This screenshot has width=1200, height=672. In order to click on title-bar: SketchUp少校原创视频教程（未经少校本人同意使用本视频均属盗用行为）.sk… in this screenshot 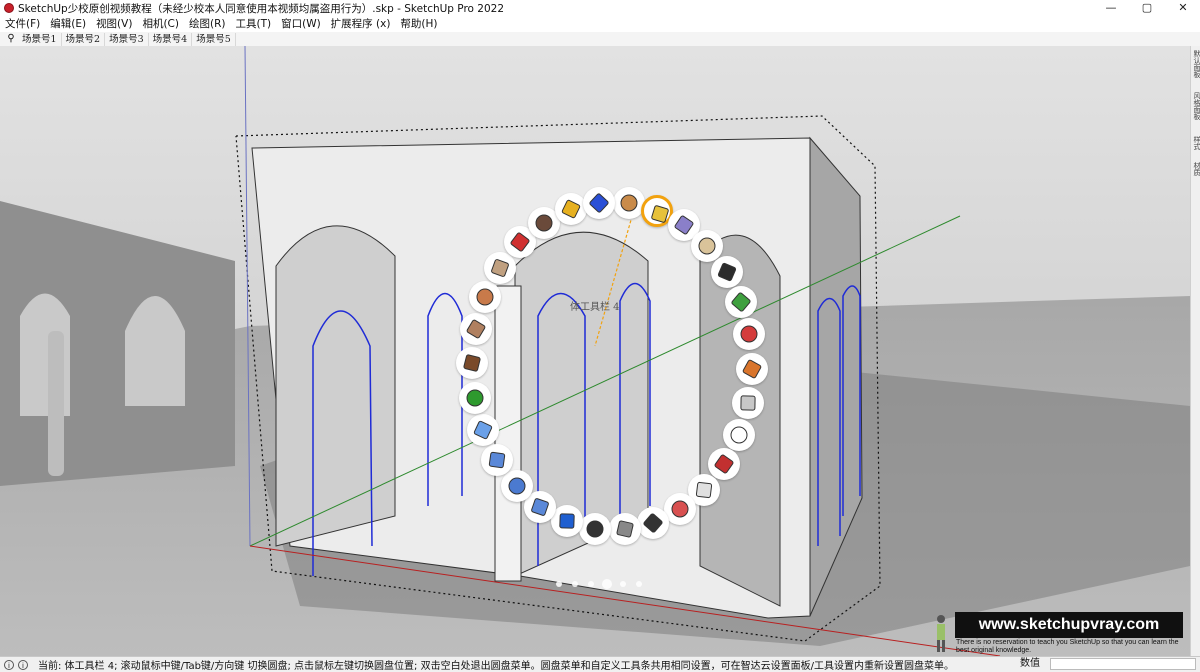, I will do `click(600, 8)`.